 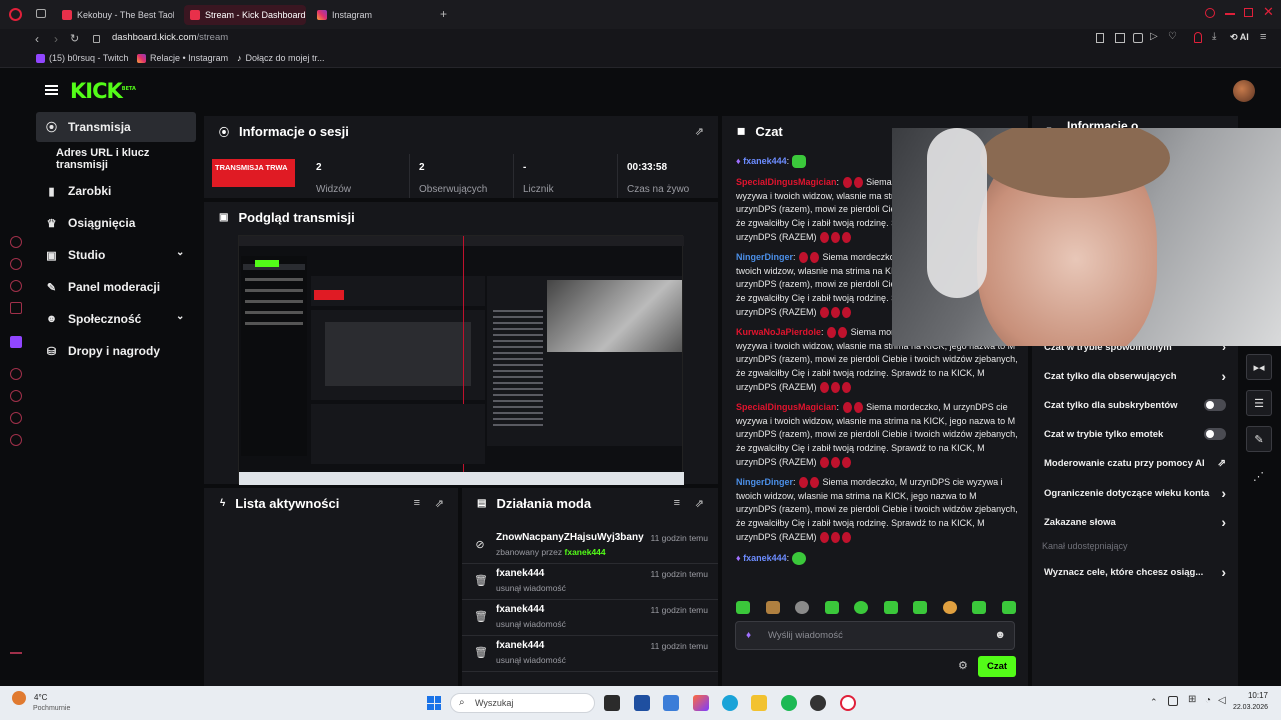 I want to click on twitch-sidebar-icon, so click(x=16, y=342).